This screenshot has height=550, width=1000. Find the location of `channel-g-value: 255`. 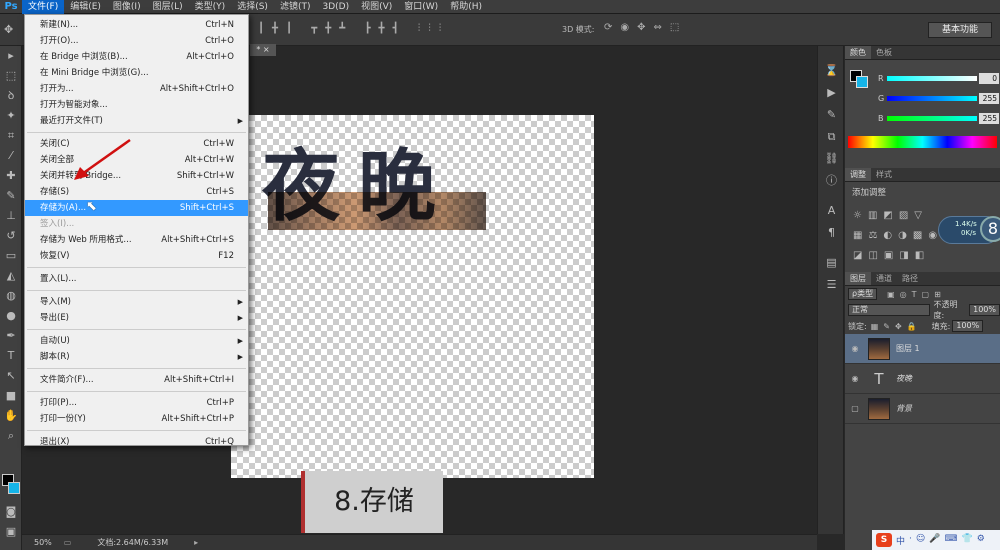

channel-g-value: 255 is located at coordinates (989, 98).